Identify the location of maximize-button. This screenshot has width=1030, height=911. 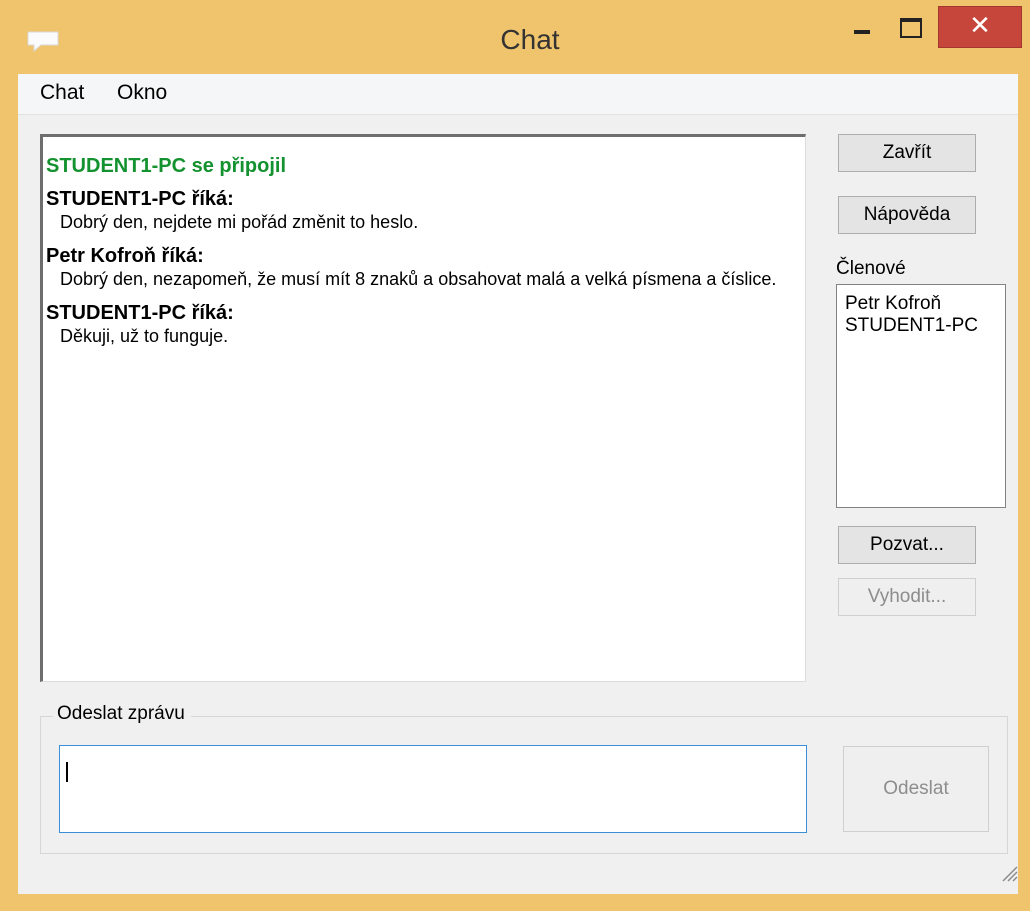
(909, 27).